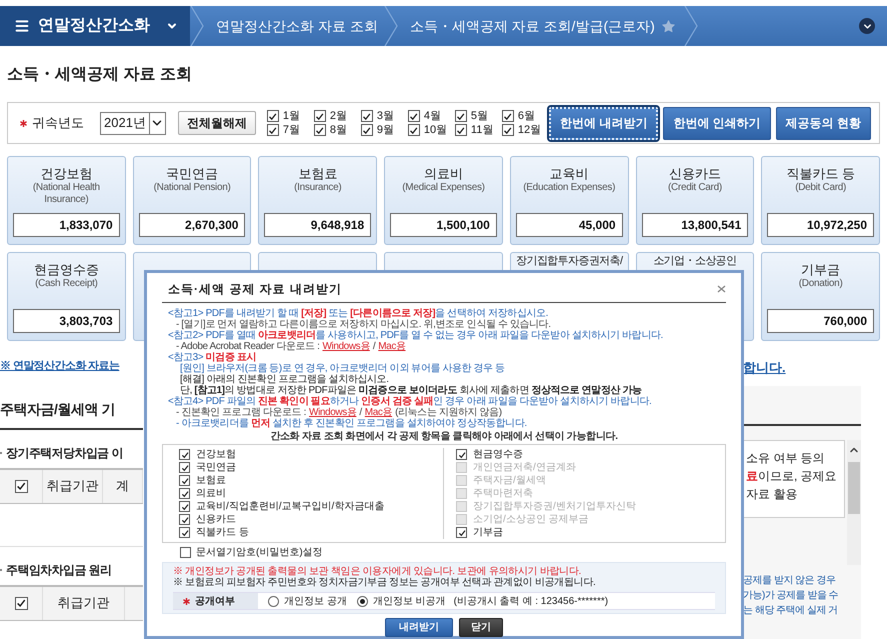  What do you see at coordinates (409, 601) in the screenshot?
I see `radio-label: 개인정보 비공개` at bounding box center [409, 601].